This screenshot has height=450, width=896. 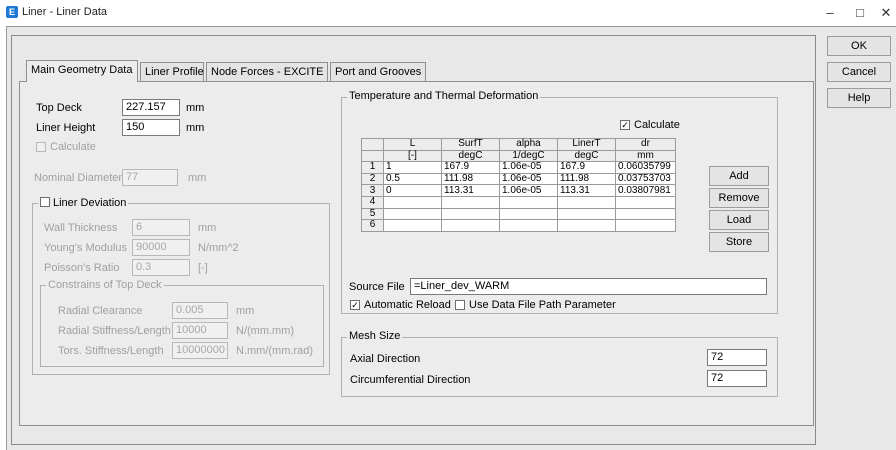 I want to click on wall-thickness-input: 6, so click(x=161, y=227).